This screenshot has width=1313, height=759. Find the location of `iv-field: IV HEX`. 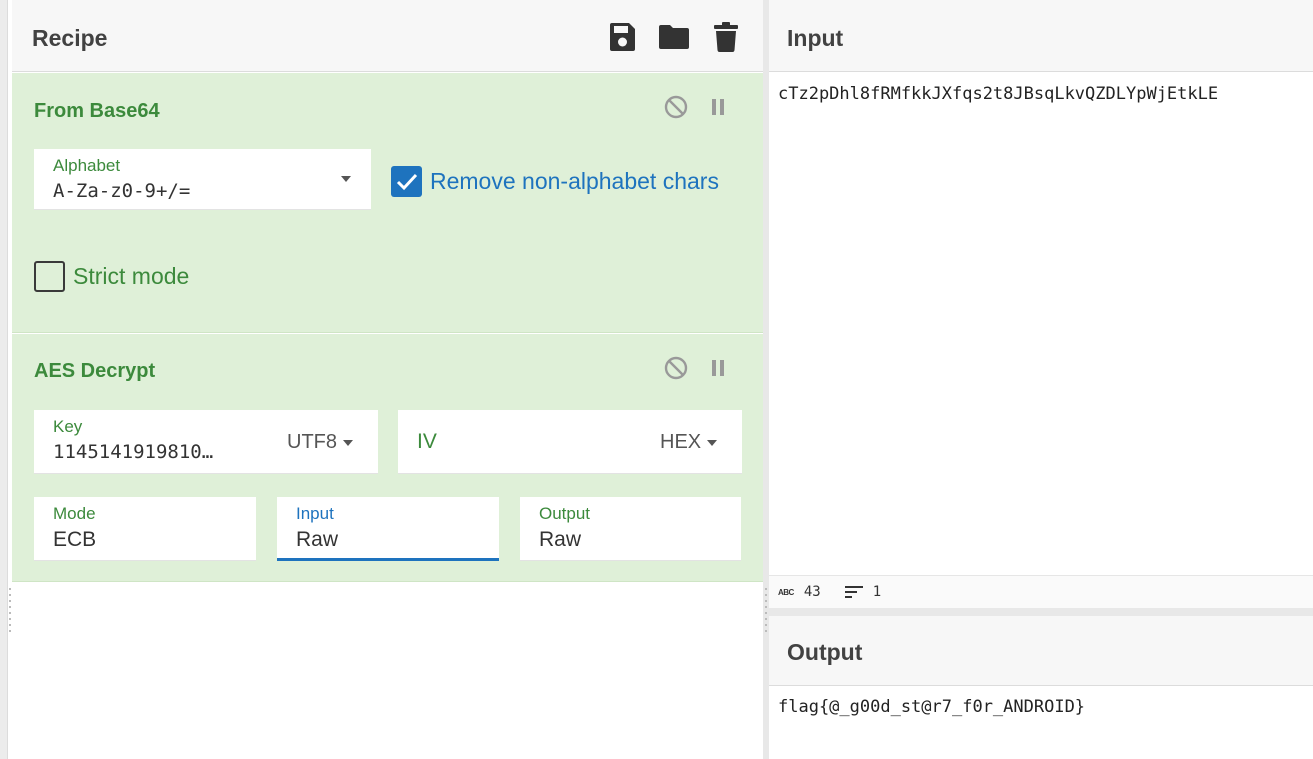

iv-field: IV HEX is located at coordinates (570, 442).